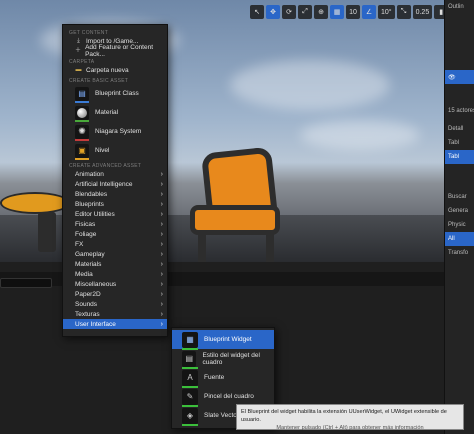  What do you see at coordinates (115, 264) in the screenshot?
I see `menu-item-materials: Materials ›` at bounding box center [115, 264].